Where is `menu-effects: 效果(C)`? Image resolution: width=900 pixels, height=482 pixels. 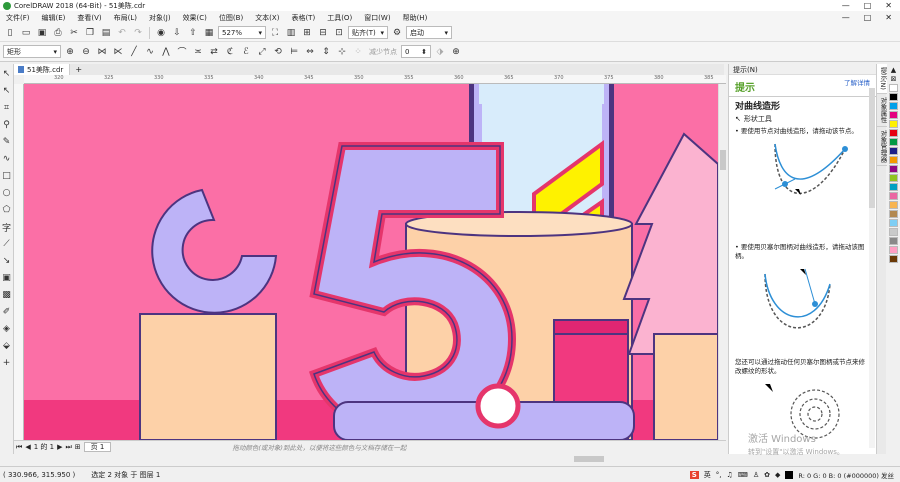 menu-effects: 效果(C) is located at coordinates (195, 18).